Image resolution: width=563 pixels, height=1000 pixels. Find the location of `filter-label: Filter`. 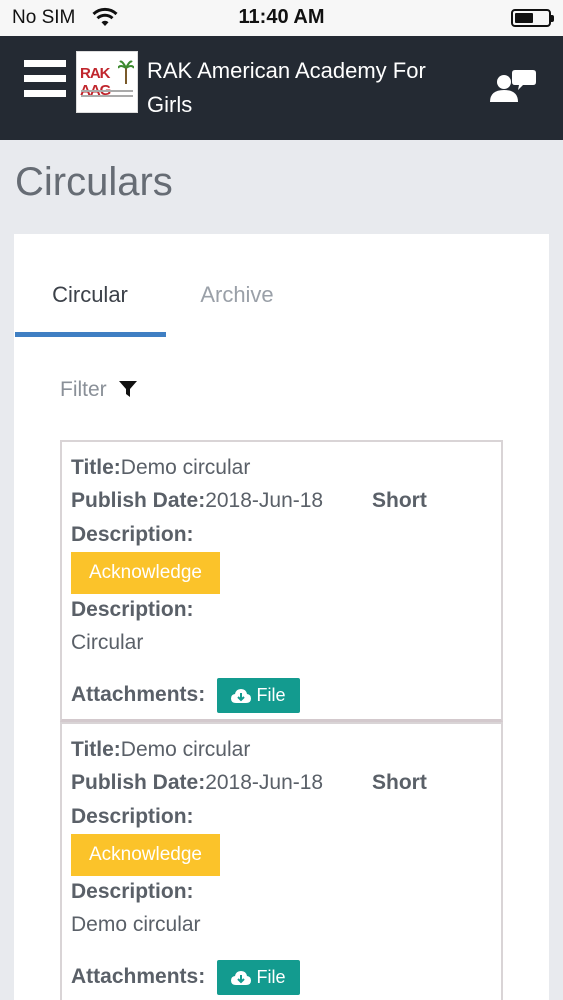

filter-label: Filter is located at coordinates (83, 389).